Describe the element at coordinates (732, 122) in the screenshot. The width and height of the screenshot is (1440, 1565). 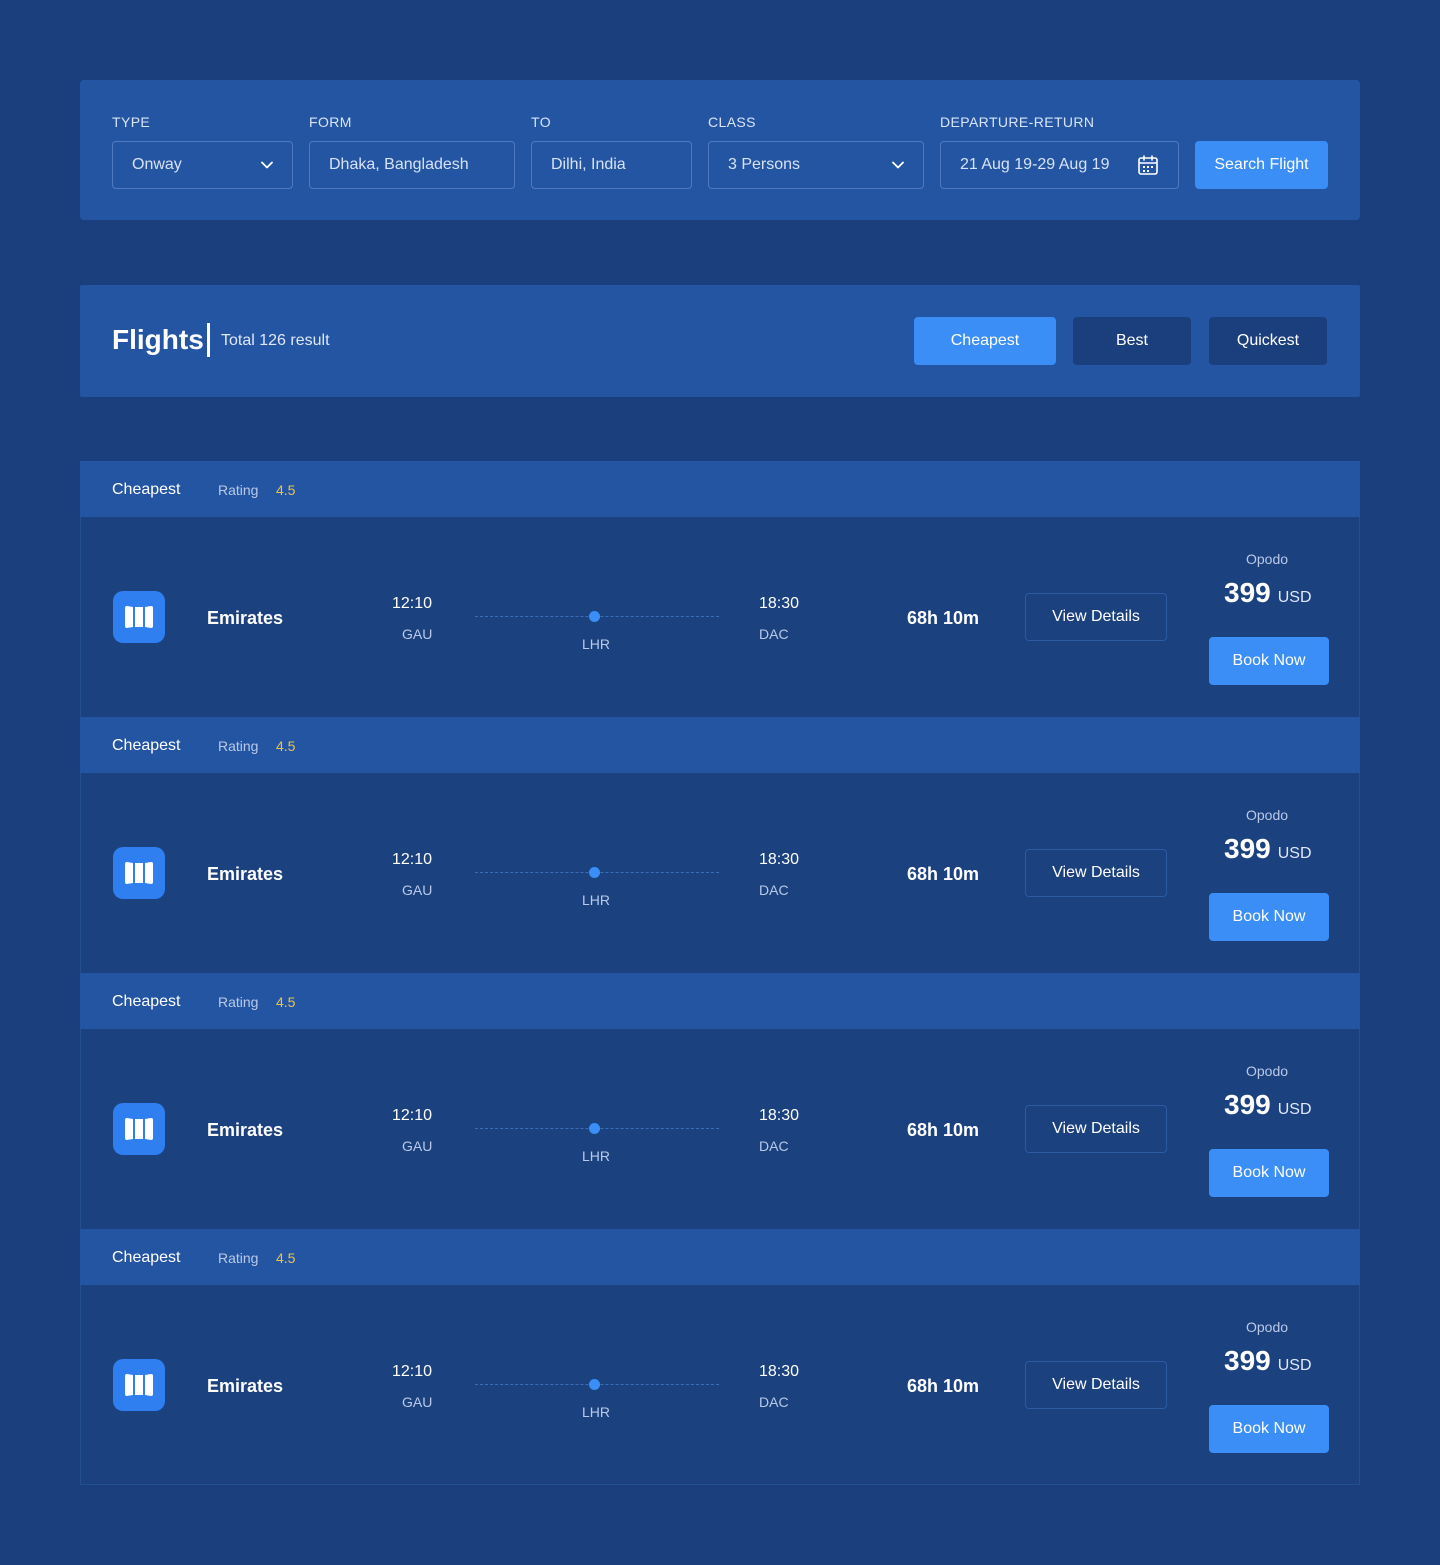
I see `class-label: CLASS` at that location.